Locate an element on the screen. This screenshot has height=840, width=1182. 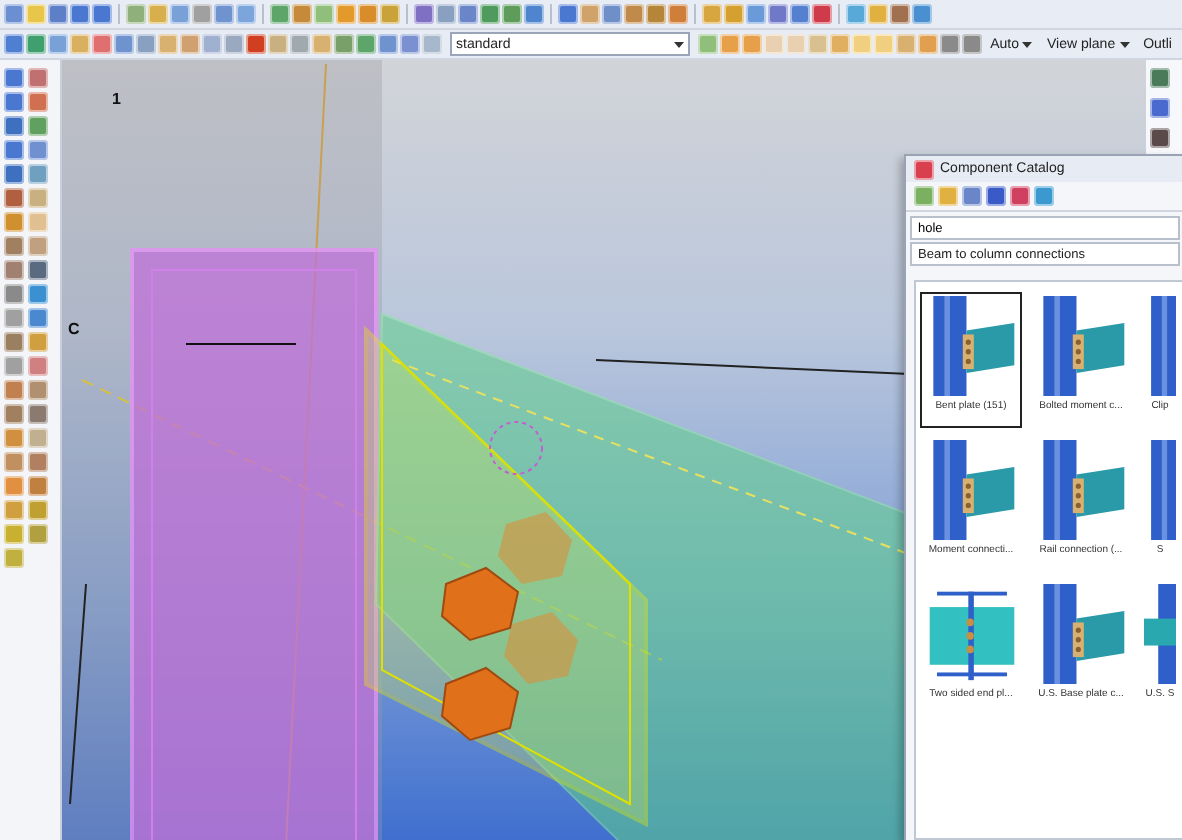
catalog-icon is located at coordinates (924, 169).